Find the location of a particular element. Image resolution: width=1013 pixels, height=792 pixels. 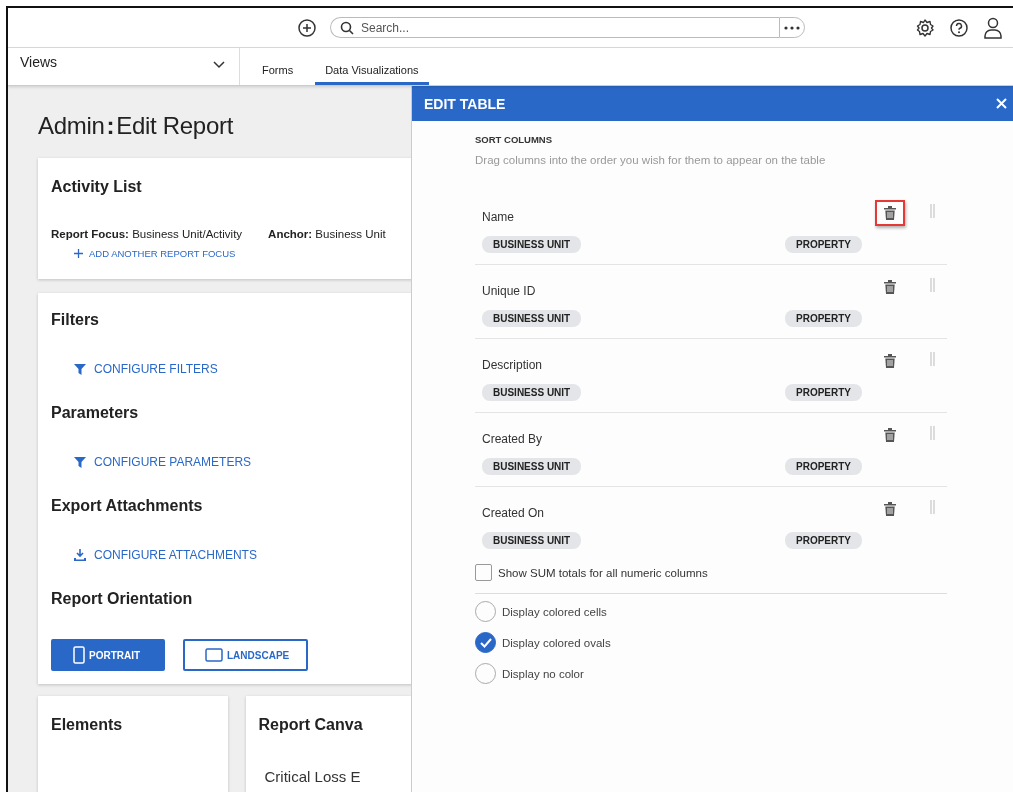

card-title: Elements is located at coordinates (87, 725).